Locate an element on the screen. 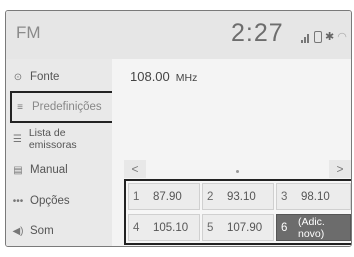  status-icons: ✱ ◠ is located at coordinates (324, 36).